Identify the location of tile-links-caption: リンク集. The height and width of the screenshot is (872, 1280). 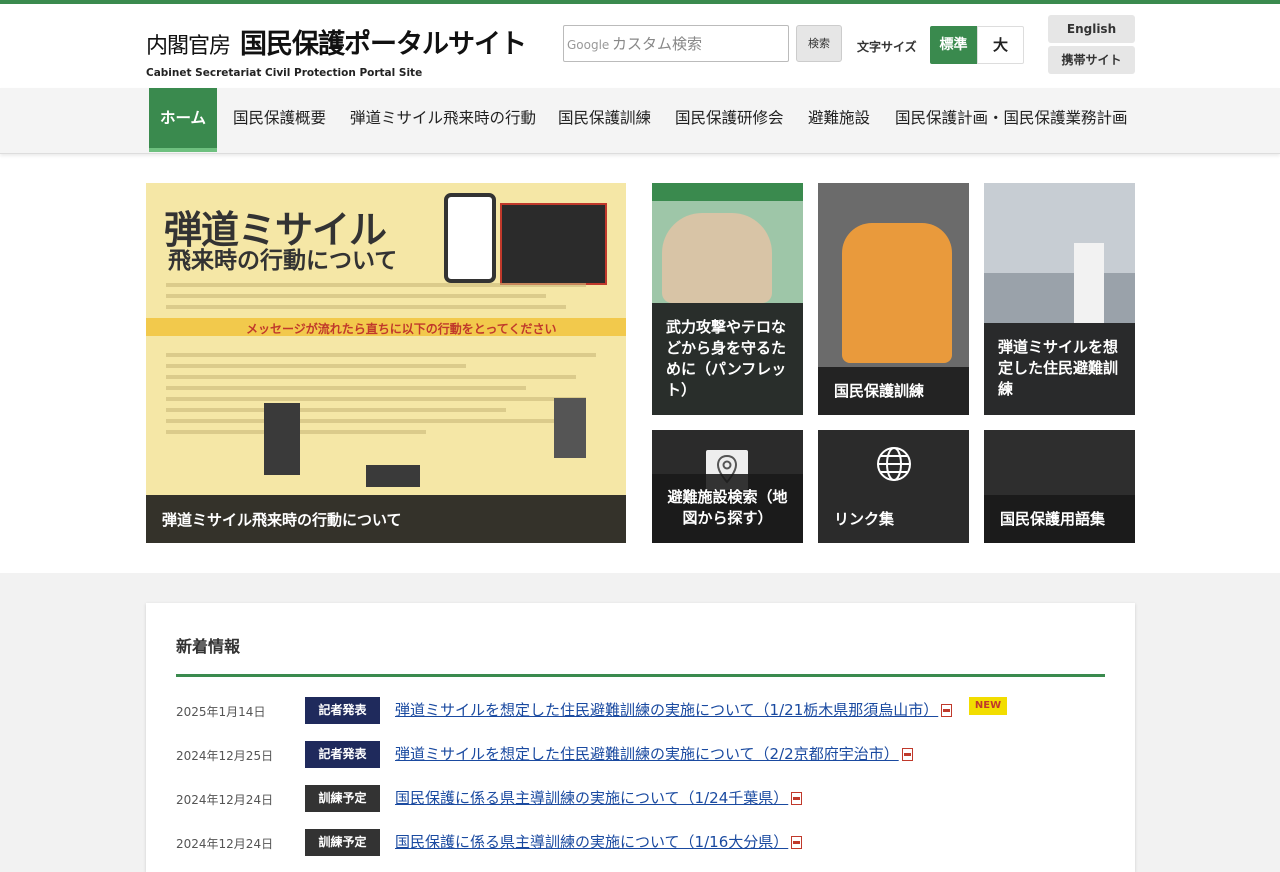
(893, 519).